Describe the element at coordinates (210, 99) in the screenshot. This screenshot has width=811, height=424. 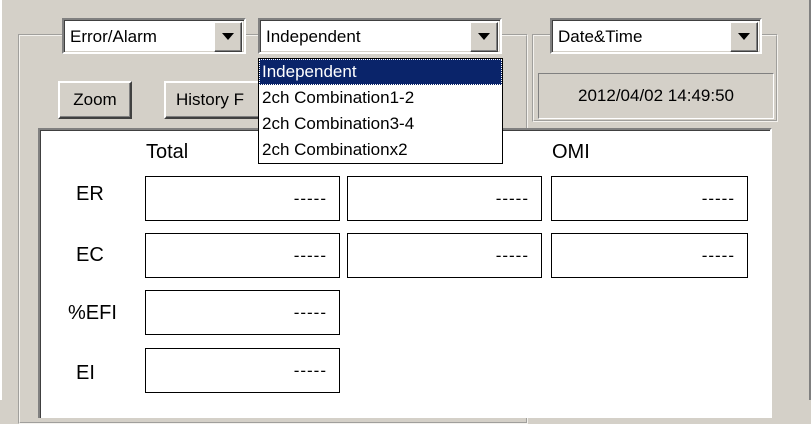
I see `history-button-label: History F` at that location.